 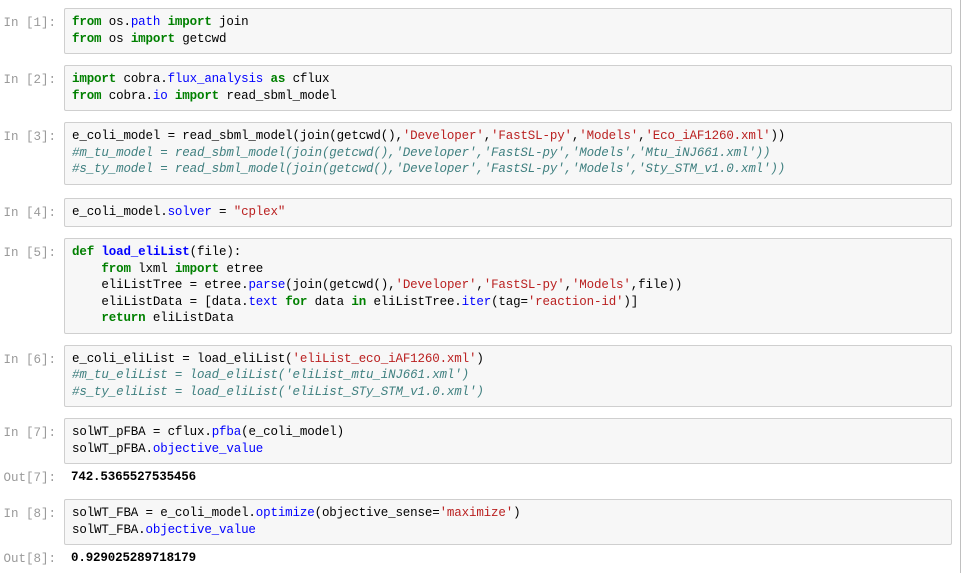 What do you see at coordinates (164, 513) in the screenshot?
I see `code-token-n: solWT_FBA = e_coli_model.` at bounding box center [164, 513].